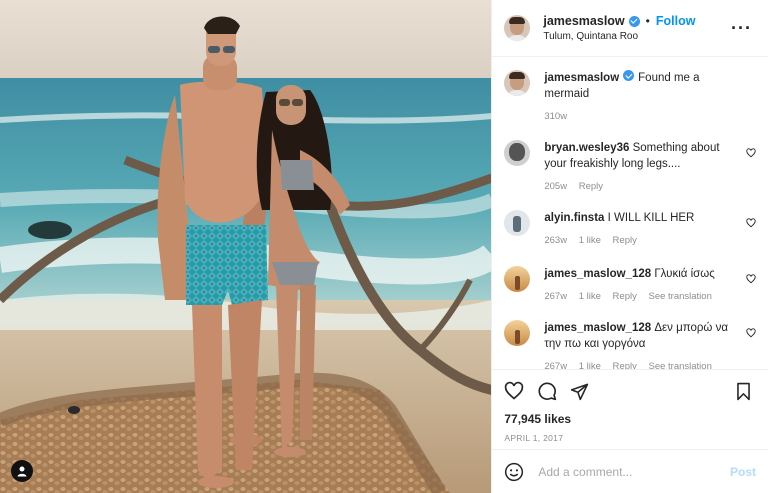  Describe the element at coordinates (630, 431) in the screenshot. I see `post-actions: 77,945 likes APRIL 1, 2017 Post` at that location.